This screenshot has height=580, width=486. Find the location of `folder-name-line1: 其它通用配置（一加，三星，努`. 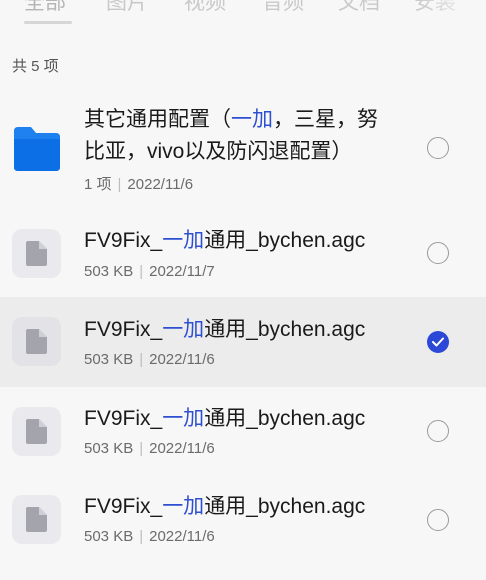

folder-name-line1: 其它通用配置（一加，三星，努 is located at coordinates (231, 119).